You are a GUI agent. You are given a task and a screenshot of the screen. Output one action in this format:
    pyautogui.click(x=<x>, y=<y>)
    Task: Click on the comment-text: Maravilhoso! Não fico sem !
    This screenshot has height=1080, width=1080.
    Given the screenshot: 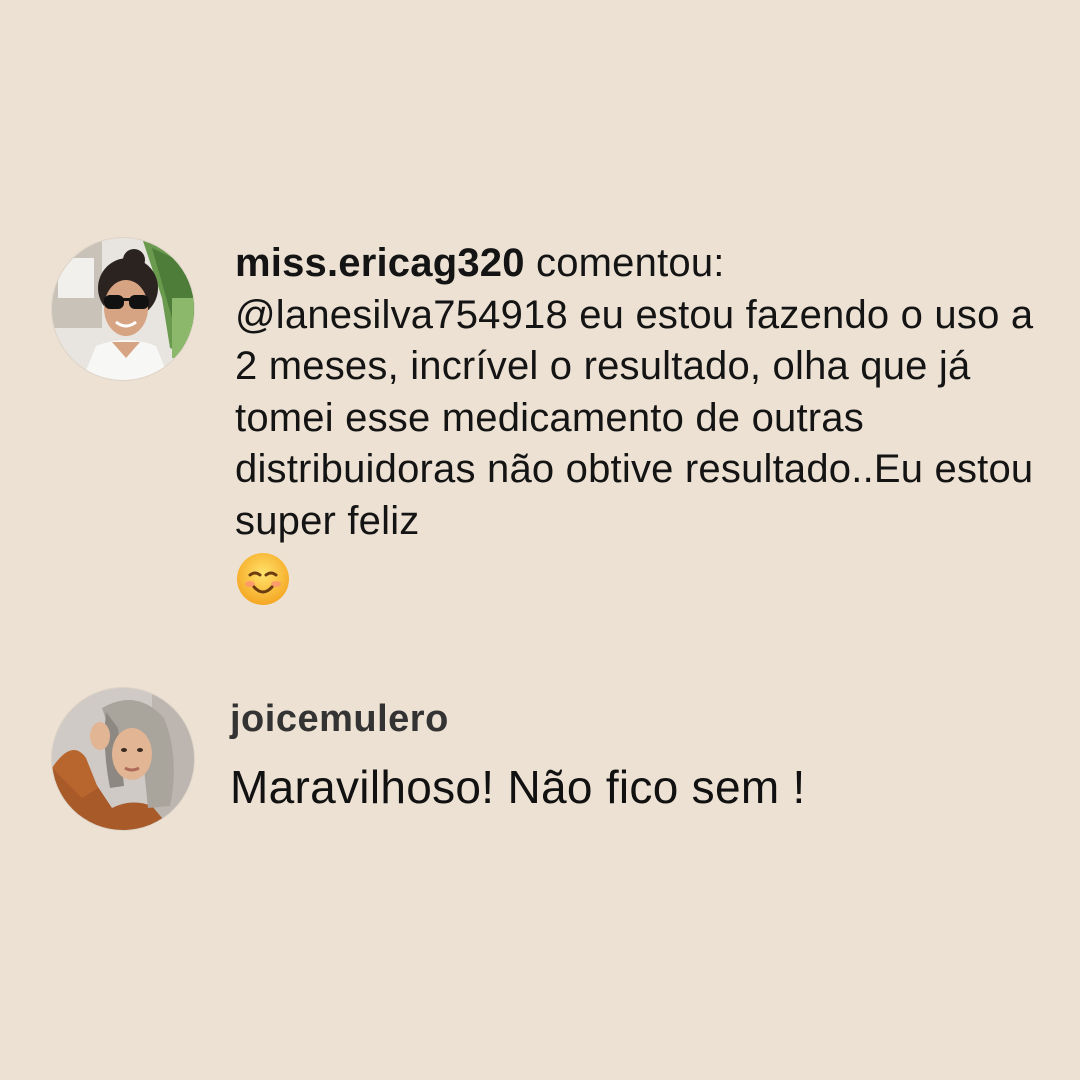 What is the action you would take?
    pyautogui.click(x=518, y=787)
    